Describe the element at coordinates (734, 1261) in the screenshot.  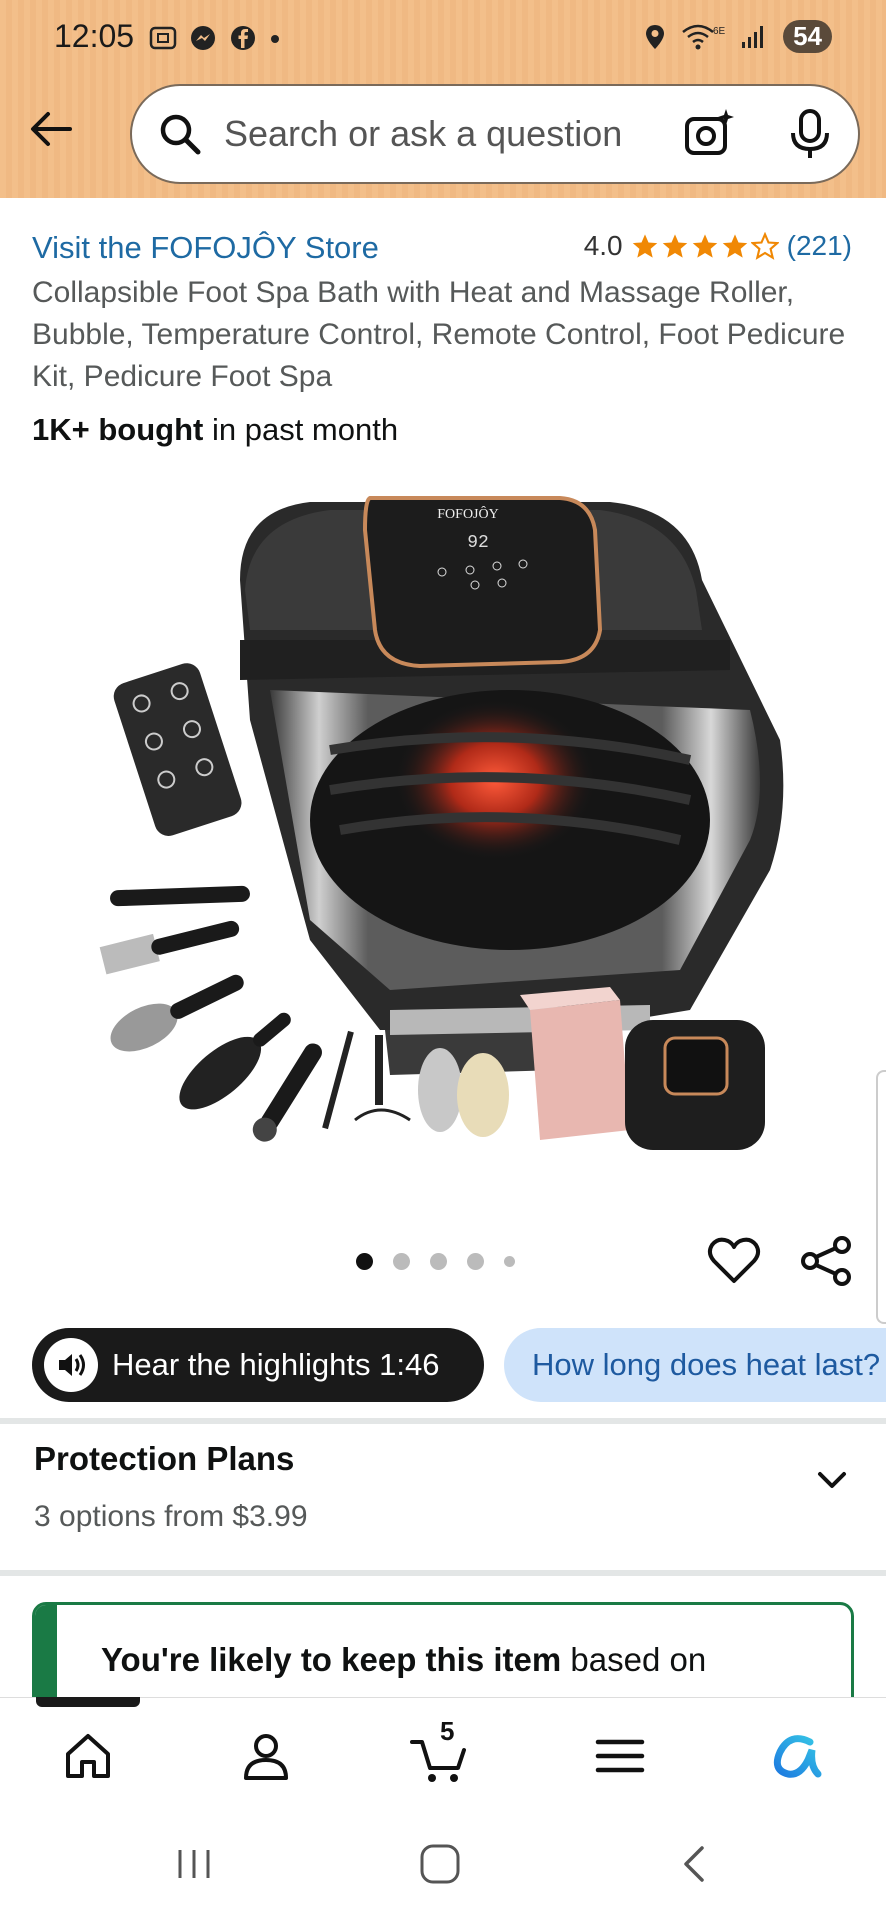
I see `heart-icon` at that location.